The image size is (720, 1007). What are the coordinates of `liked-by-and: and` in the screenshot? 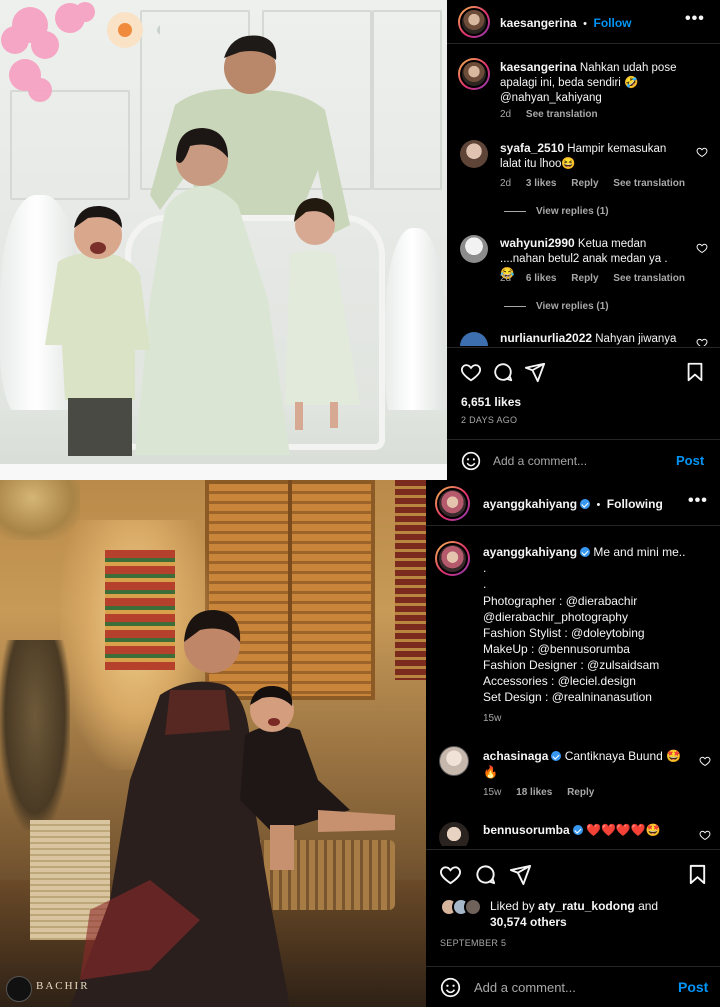 It's located at (648, 906).